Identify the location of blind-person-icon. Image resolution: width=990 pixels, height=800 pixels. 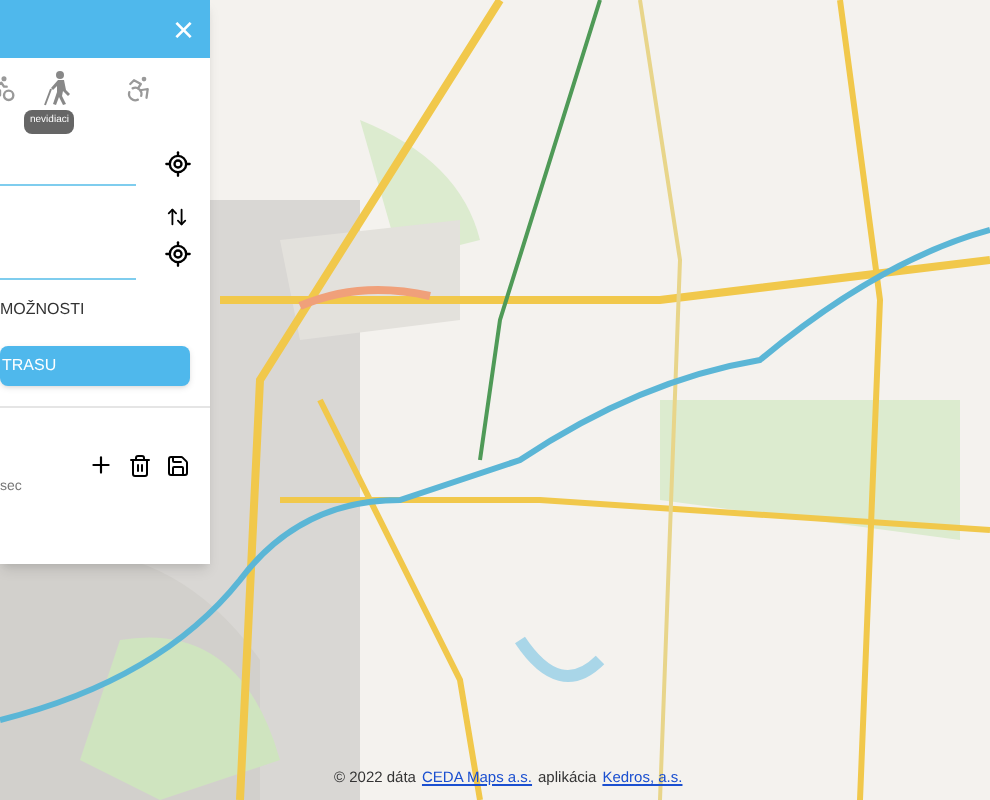
(60, 88).